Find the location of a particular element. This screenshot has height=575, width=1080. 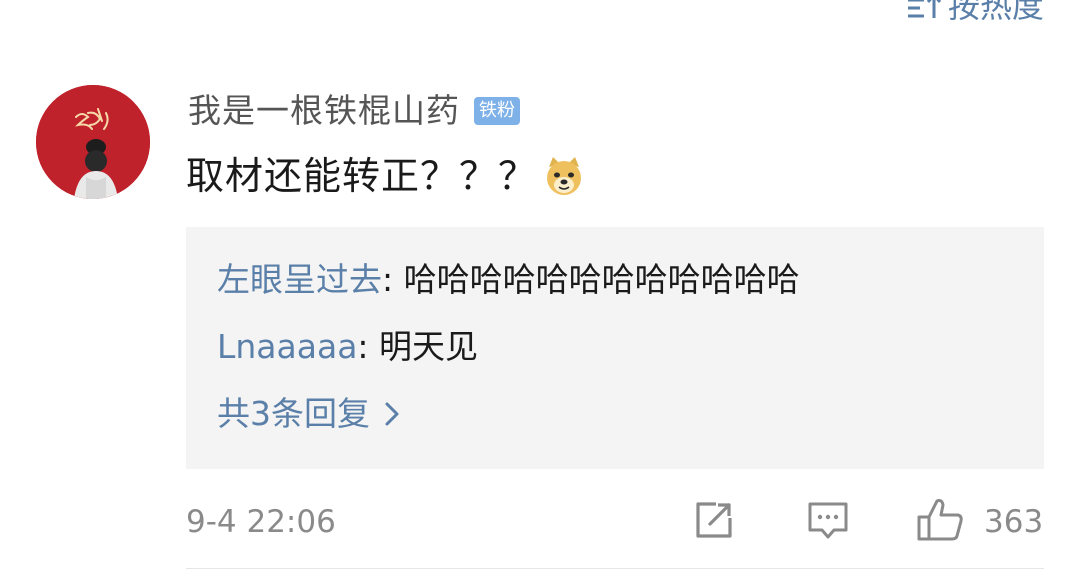

like-button: 363 is located at coordinates (979, 522).